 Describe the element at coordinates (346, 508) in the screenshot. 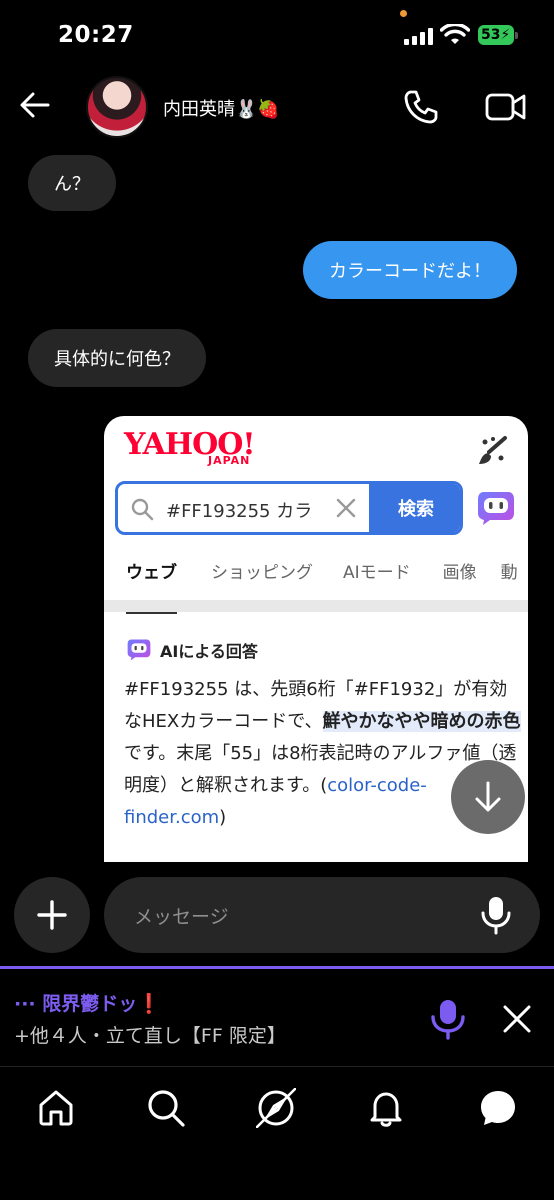

I see `clear-icon` at that location.